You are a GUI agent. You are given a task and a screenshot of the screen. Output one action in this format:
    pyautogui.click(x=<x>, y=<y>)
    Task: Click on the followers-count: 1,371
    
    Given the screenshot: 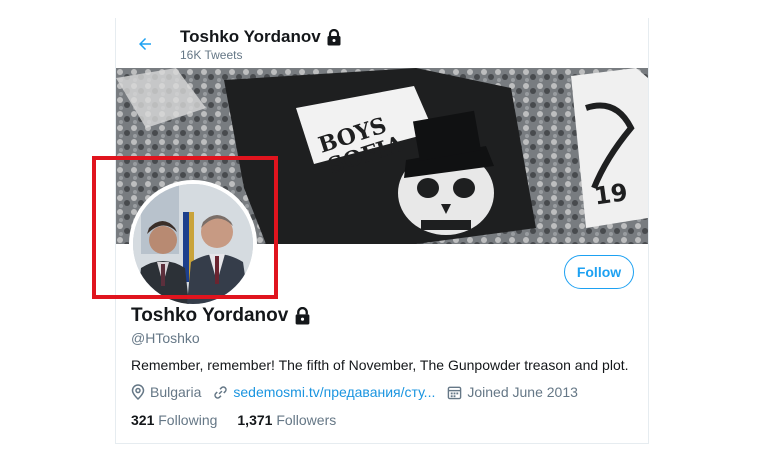 What is the action you would take?
    pyautogui.click(x=257, y=420)
    